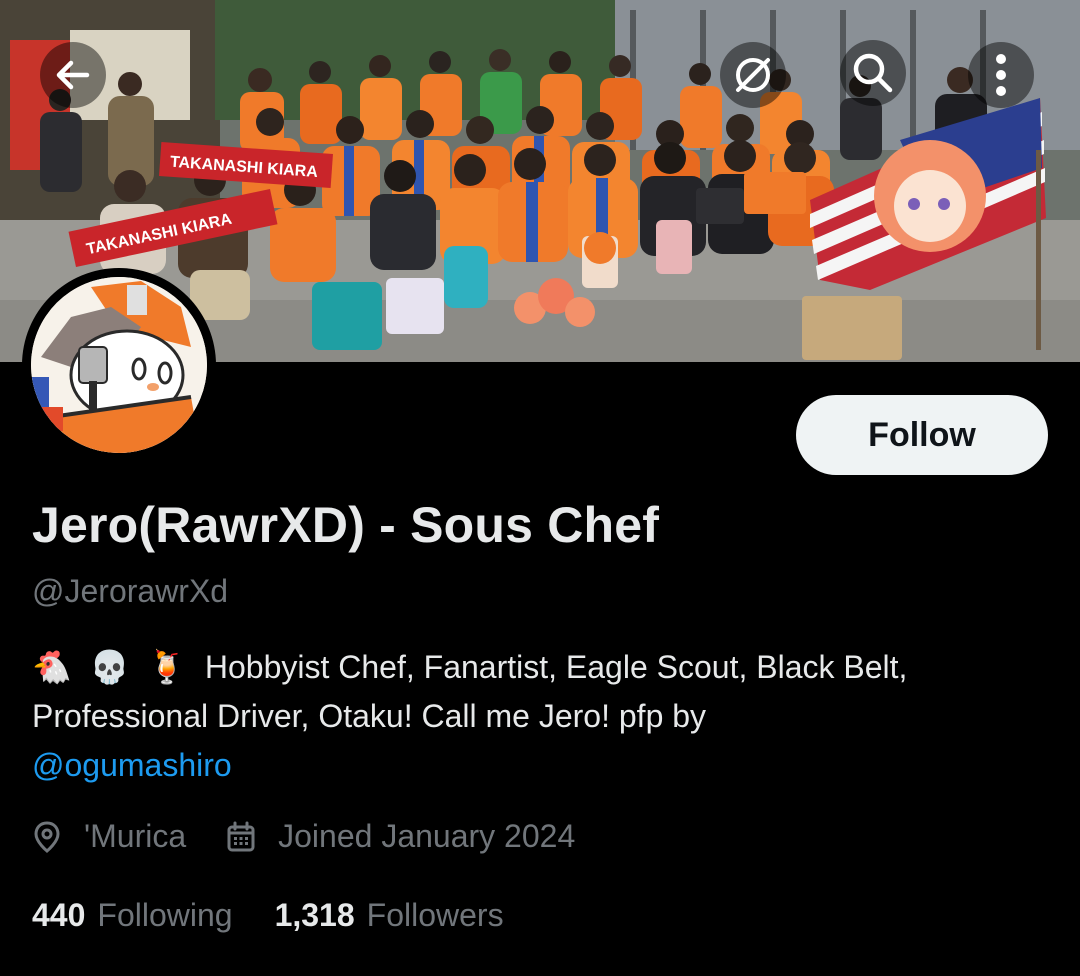  I want to click on followers-count: 1,318, so click(314, 915).